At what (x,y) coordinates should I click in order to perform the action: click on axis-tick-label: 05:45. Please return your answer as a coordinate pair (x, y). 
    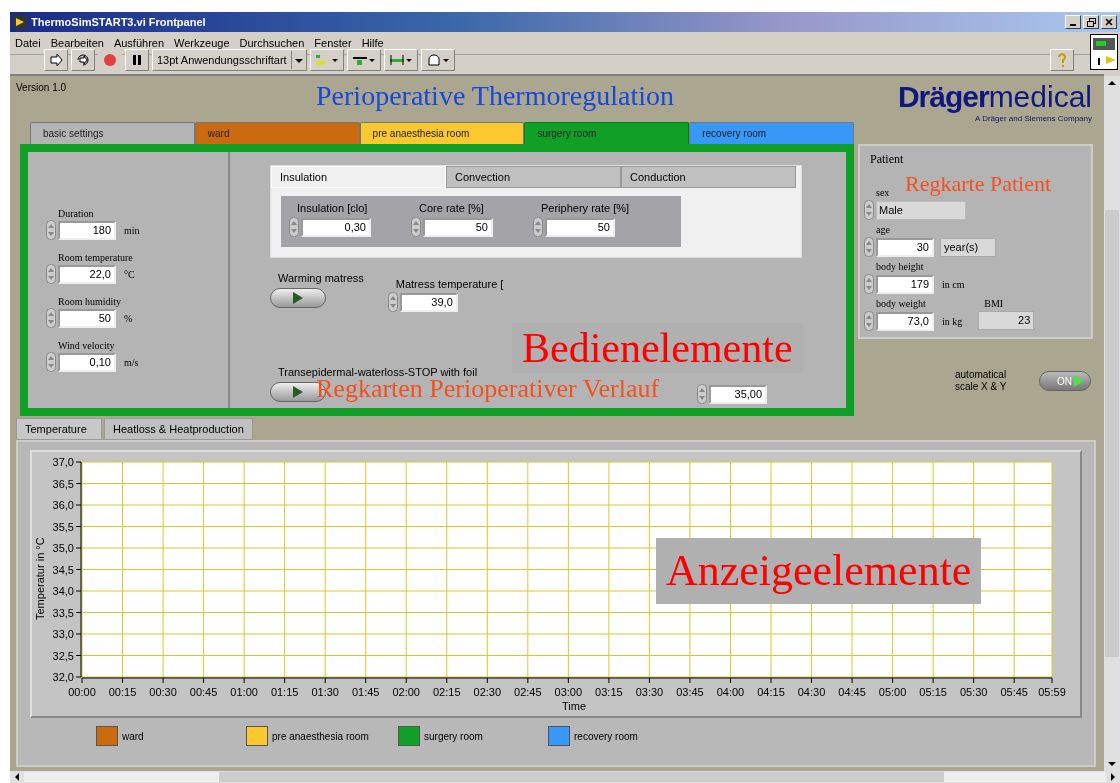
    Looking at the image, I should click on (1014, 692).